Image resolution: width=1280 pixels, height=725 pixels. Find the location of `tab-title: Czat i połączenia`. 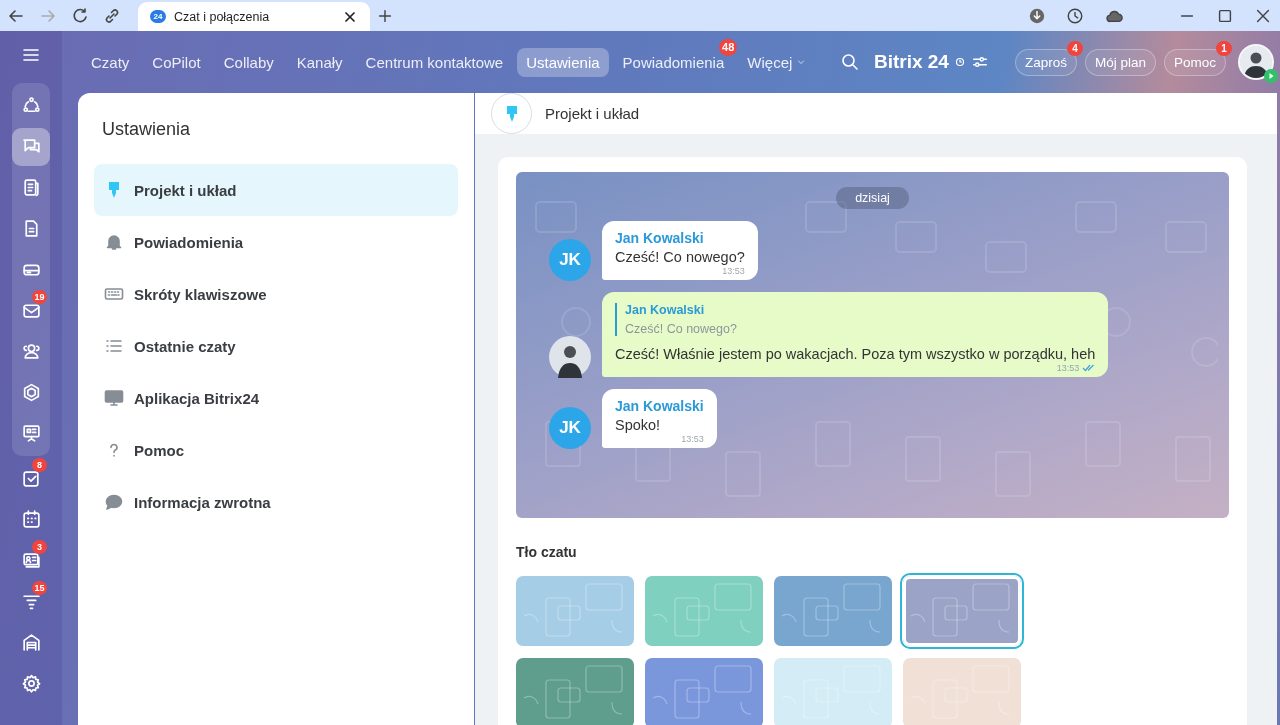

tab-title: Czat i połączenia is located at coordinates (222, 16).